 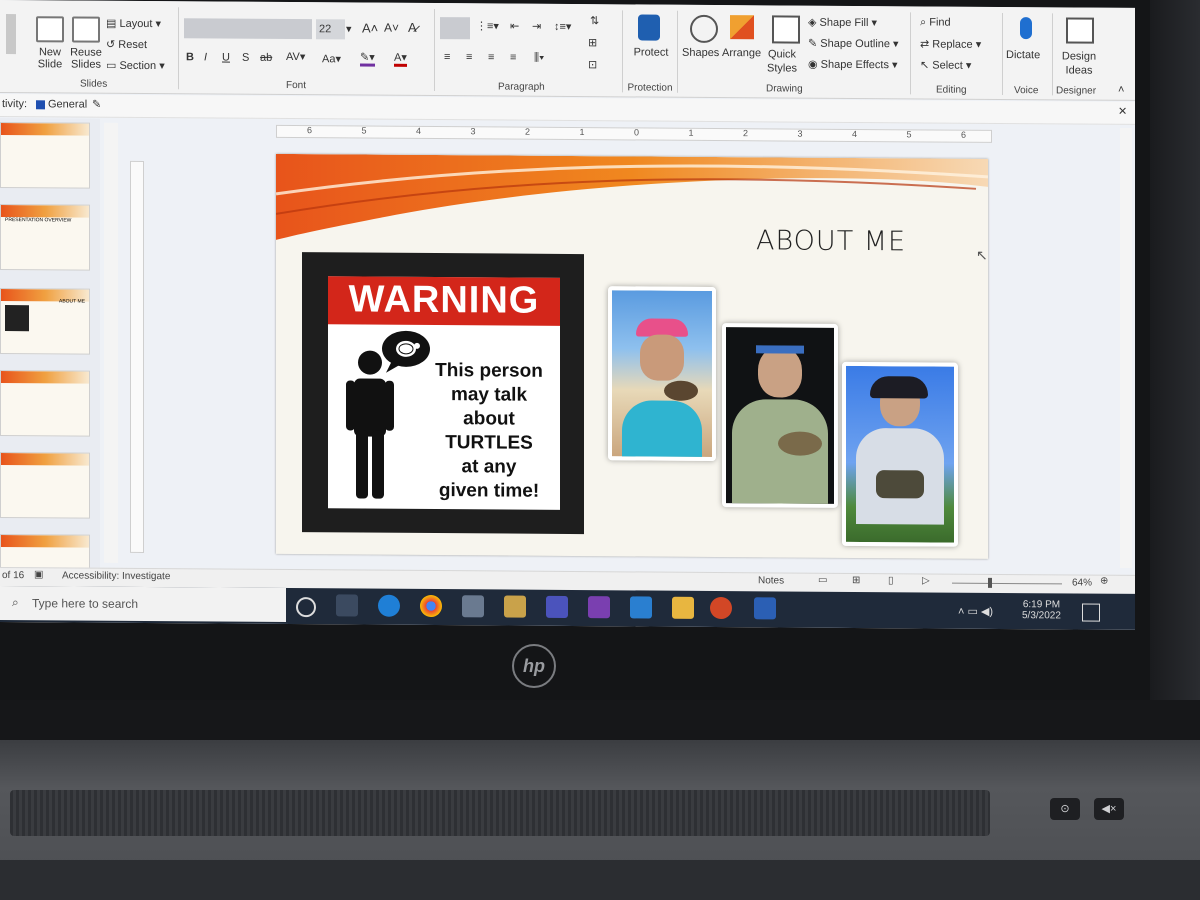 I want to click on shape-fill-button: ◈ Shape Fill ▾, so click(x=842, y=22).